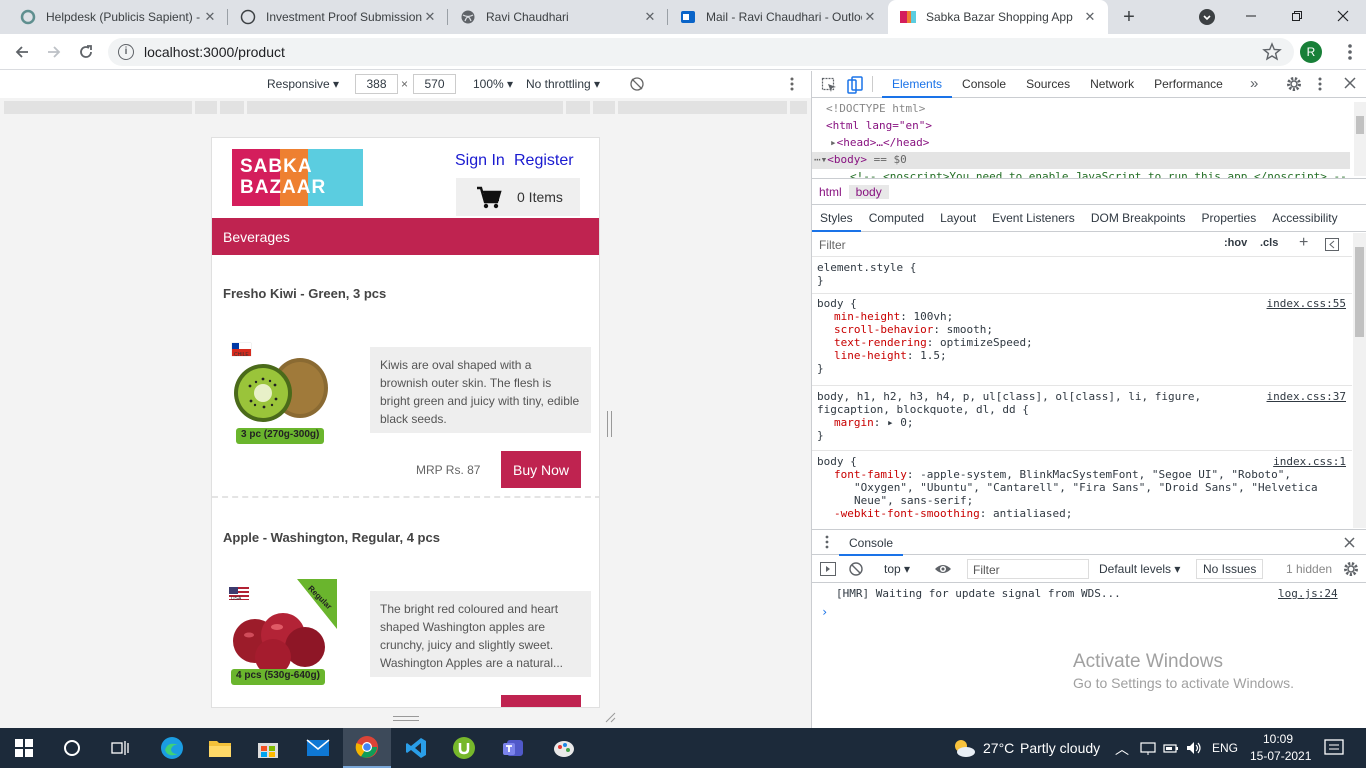 Image resolution: width=1366 pixels, height=768 pixels. What do you see at coordinates (836, 218) in the screenshot?
I see `subtab-styles: Styles` at bounding box center [836, 218].